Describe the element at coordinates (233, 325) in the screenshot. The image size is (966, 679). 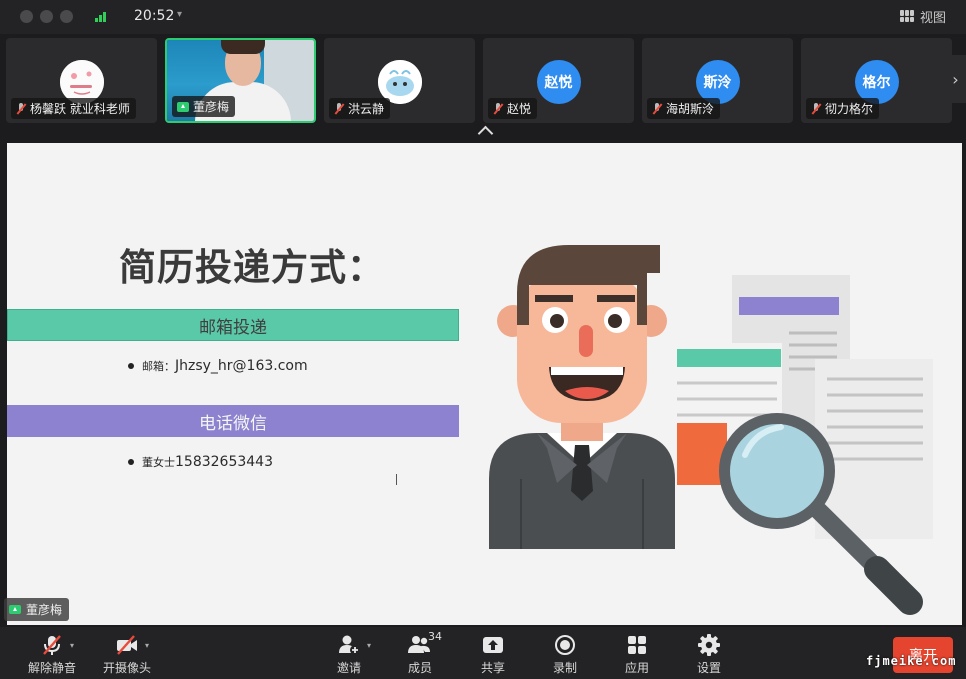
I see `section-email-header: 邮箱投递` at that location.